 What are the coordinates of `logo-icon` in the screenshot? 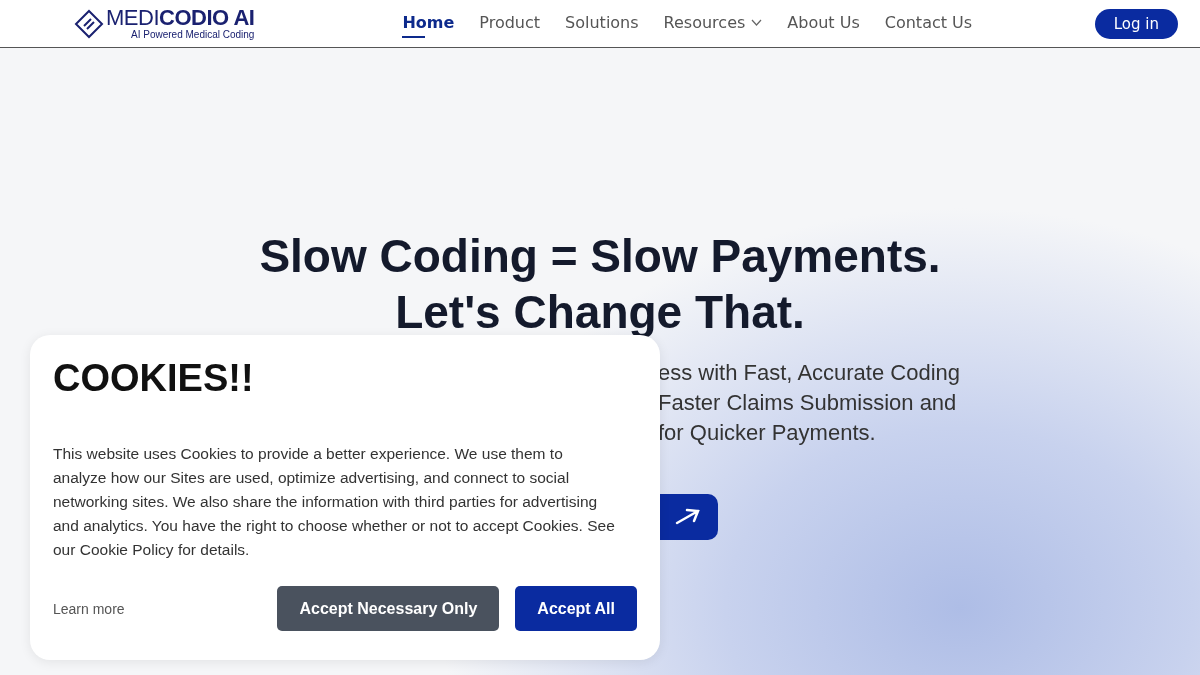 It's located at (89, 23).